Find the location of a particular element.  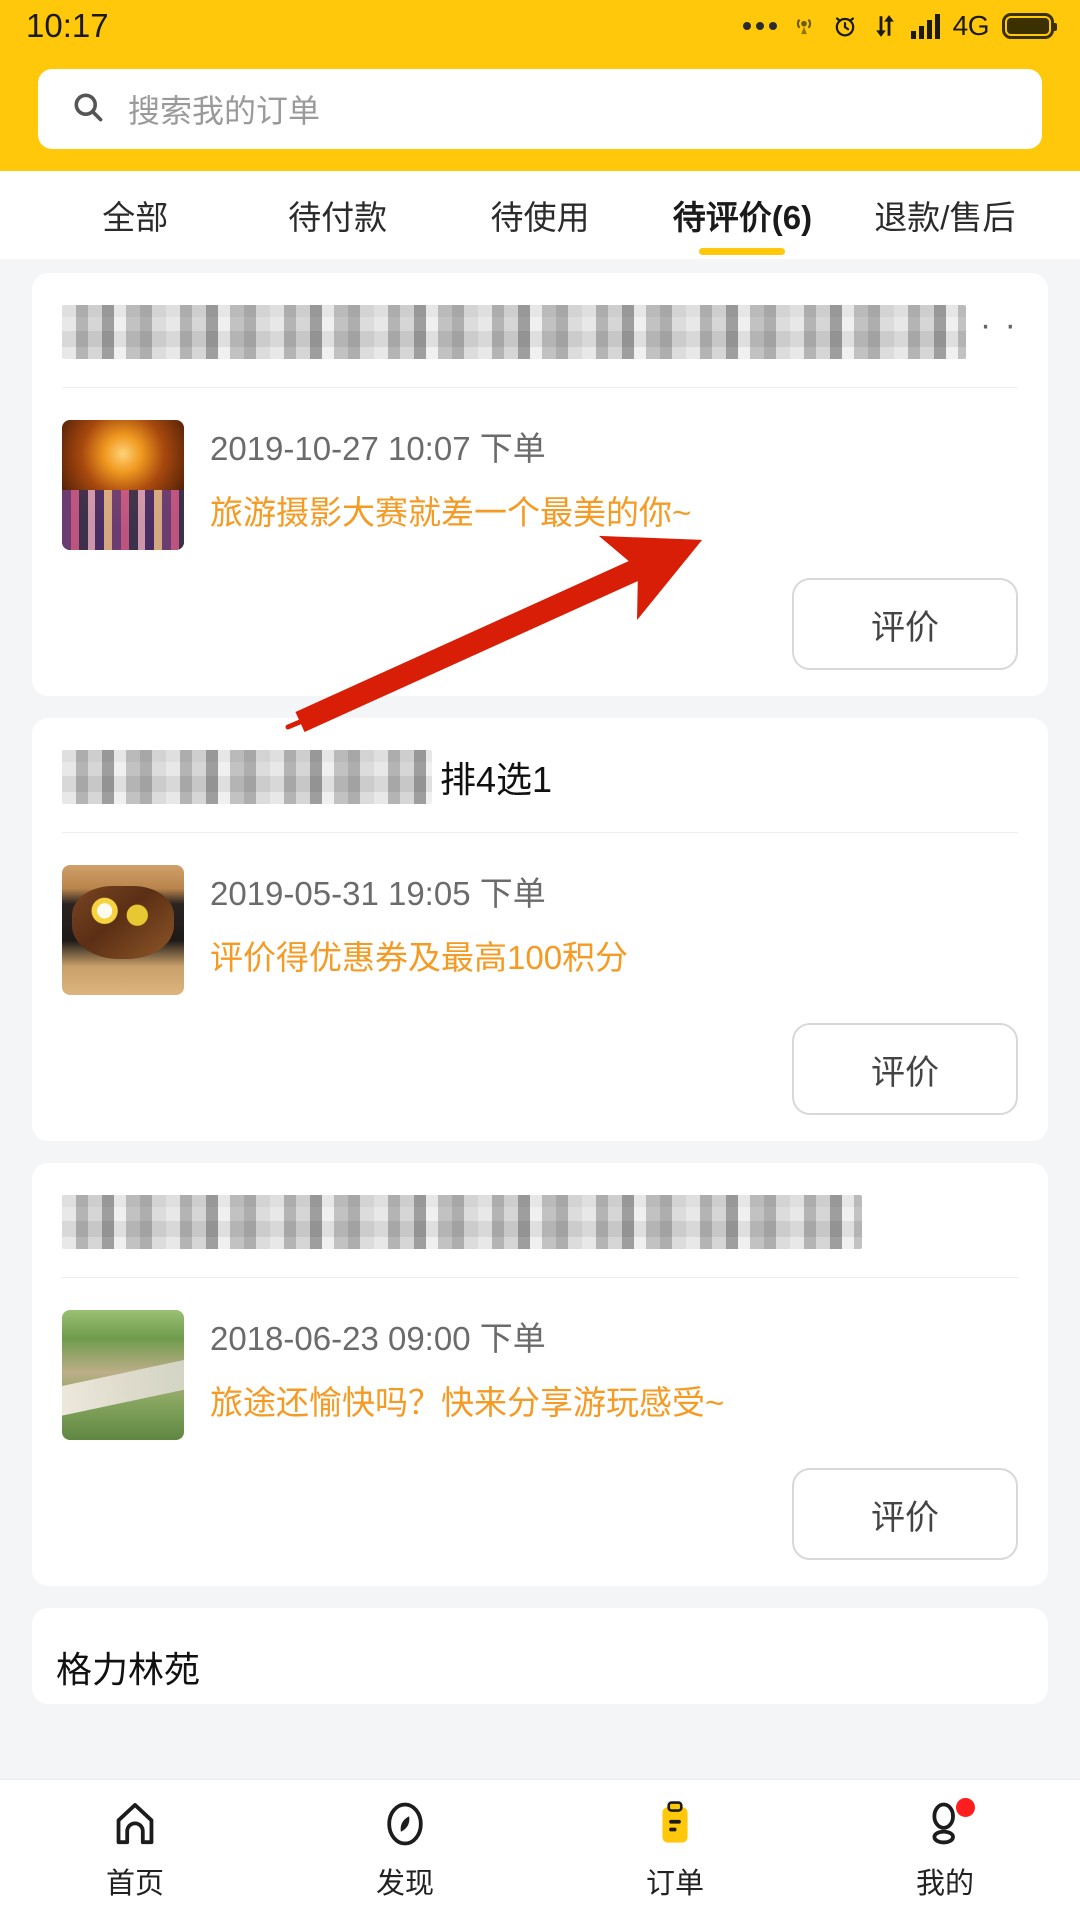

nav-item-discover: 发现 is located at coordinates (405, 1850).